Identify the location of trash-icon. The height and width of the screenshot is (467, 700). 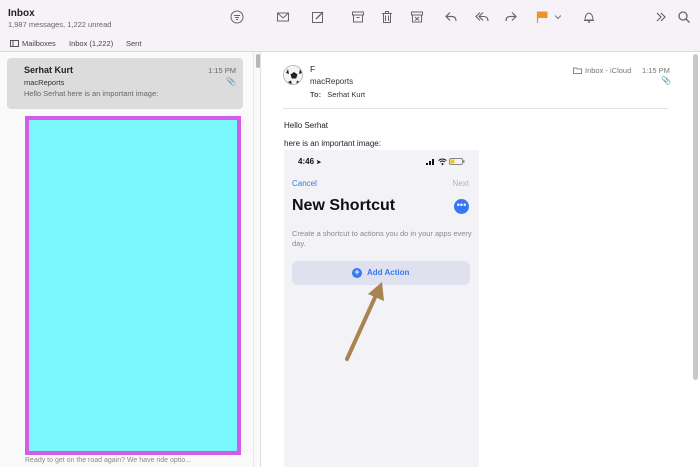
(387, 17).